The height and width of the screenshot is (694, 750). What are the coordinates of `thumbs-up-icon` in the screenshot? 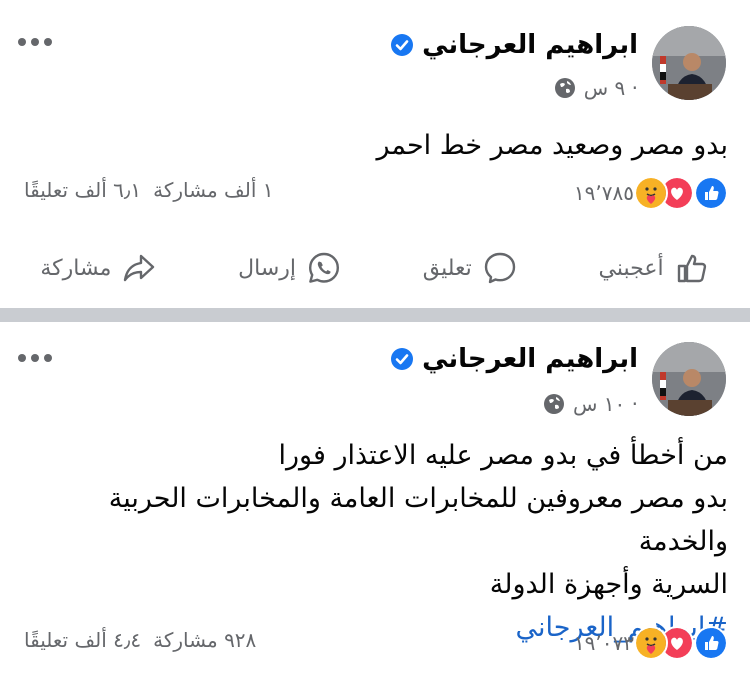 It's located at (691, 268).